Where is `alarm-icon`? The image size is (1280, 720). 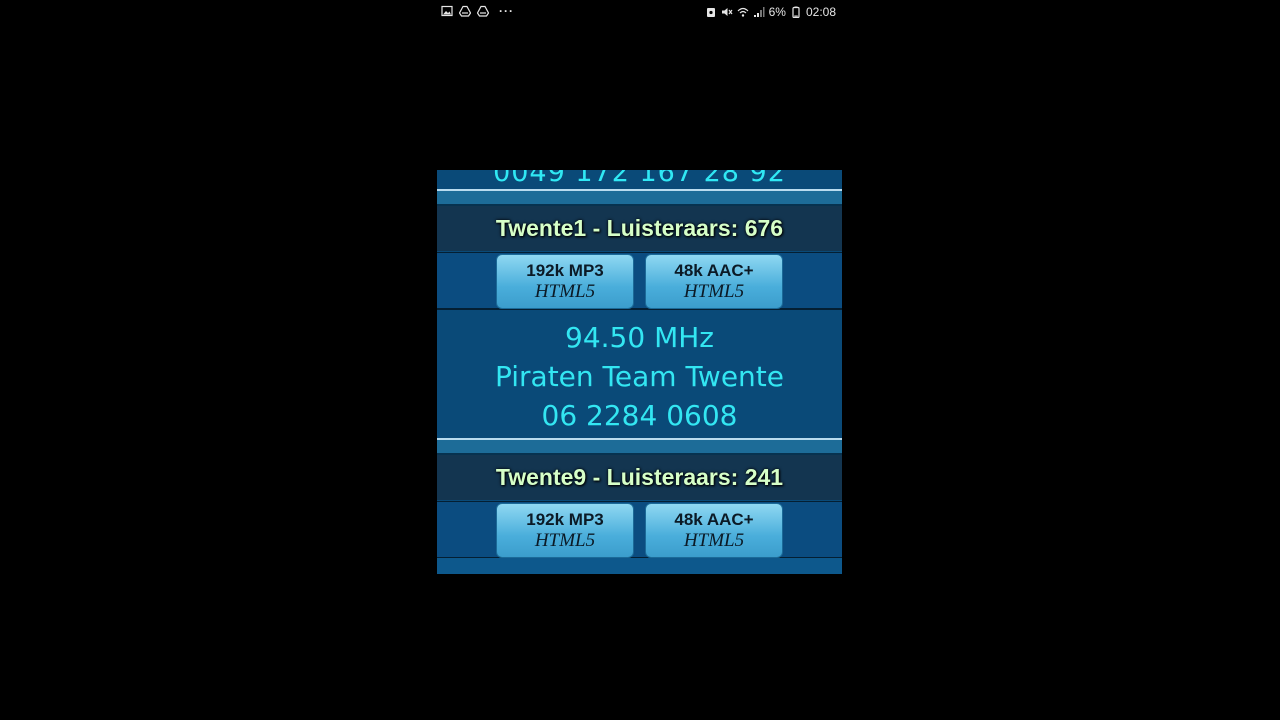 alarm-icon is located at coordinates (711, 12).